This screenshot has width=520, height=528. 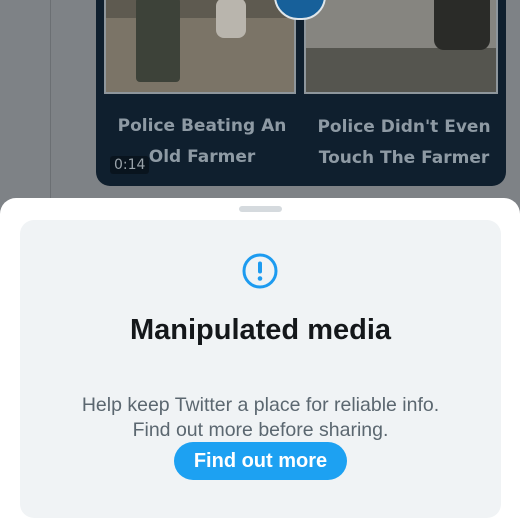 What do you see at coordinates (260, 271) in the screenshot?
I see `alert-circle-icon` at bounding box center [260, 271].